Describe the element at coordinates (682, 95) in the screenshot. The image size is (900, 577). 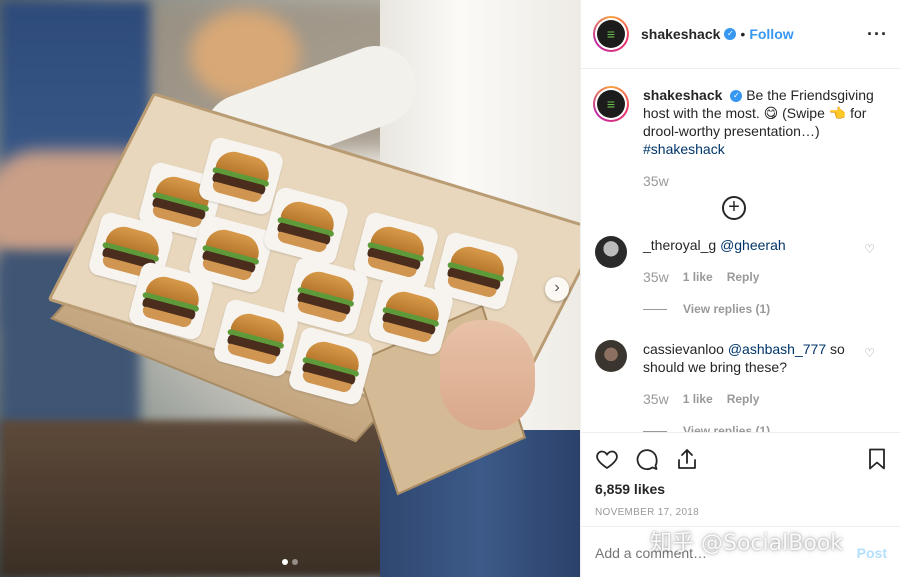
I see `caption-username: shakeshack` at that location.